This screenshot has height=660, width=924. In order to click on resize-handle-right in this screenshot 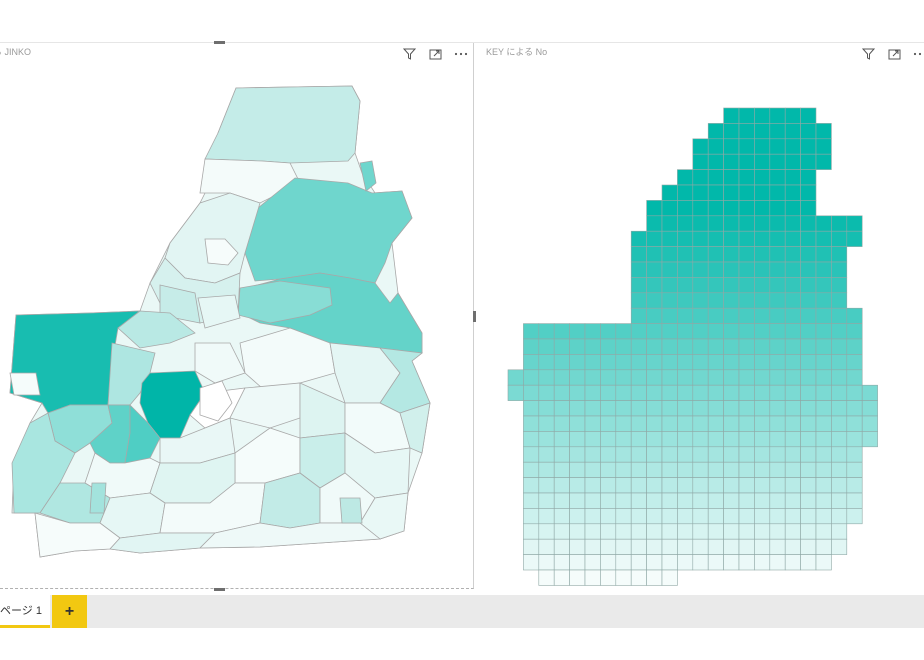, I will do `click(474, 316)`.